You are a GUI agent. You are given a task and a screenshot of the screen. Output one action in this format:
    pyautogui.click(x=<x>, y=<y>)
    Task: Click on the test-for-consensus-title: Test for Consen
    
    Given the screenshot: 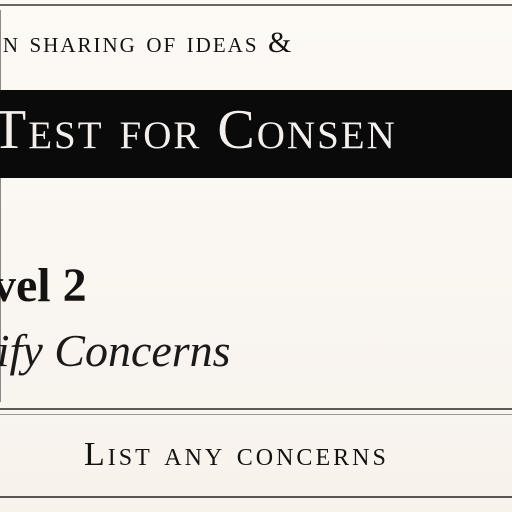 What is the action you would take?
    pyautogui.click(x=198, y=130)
    